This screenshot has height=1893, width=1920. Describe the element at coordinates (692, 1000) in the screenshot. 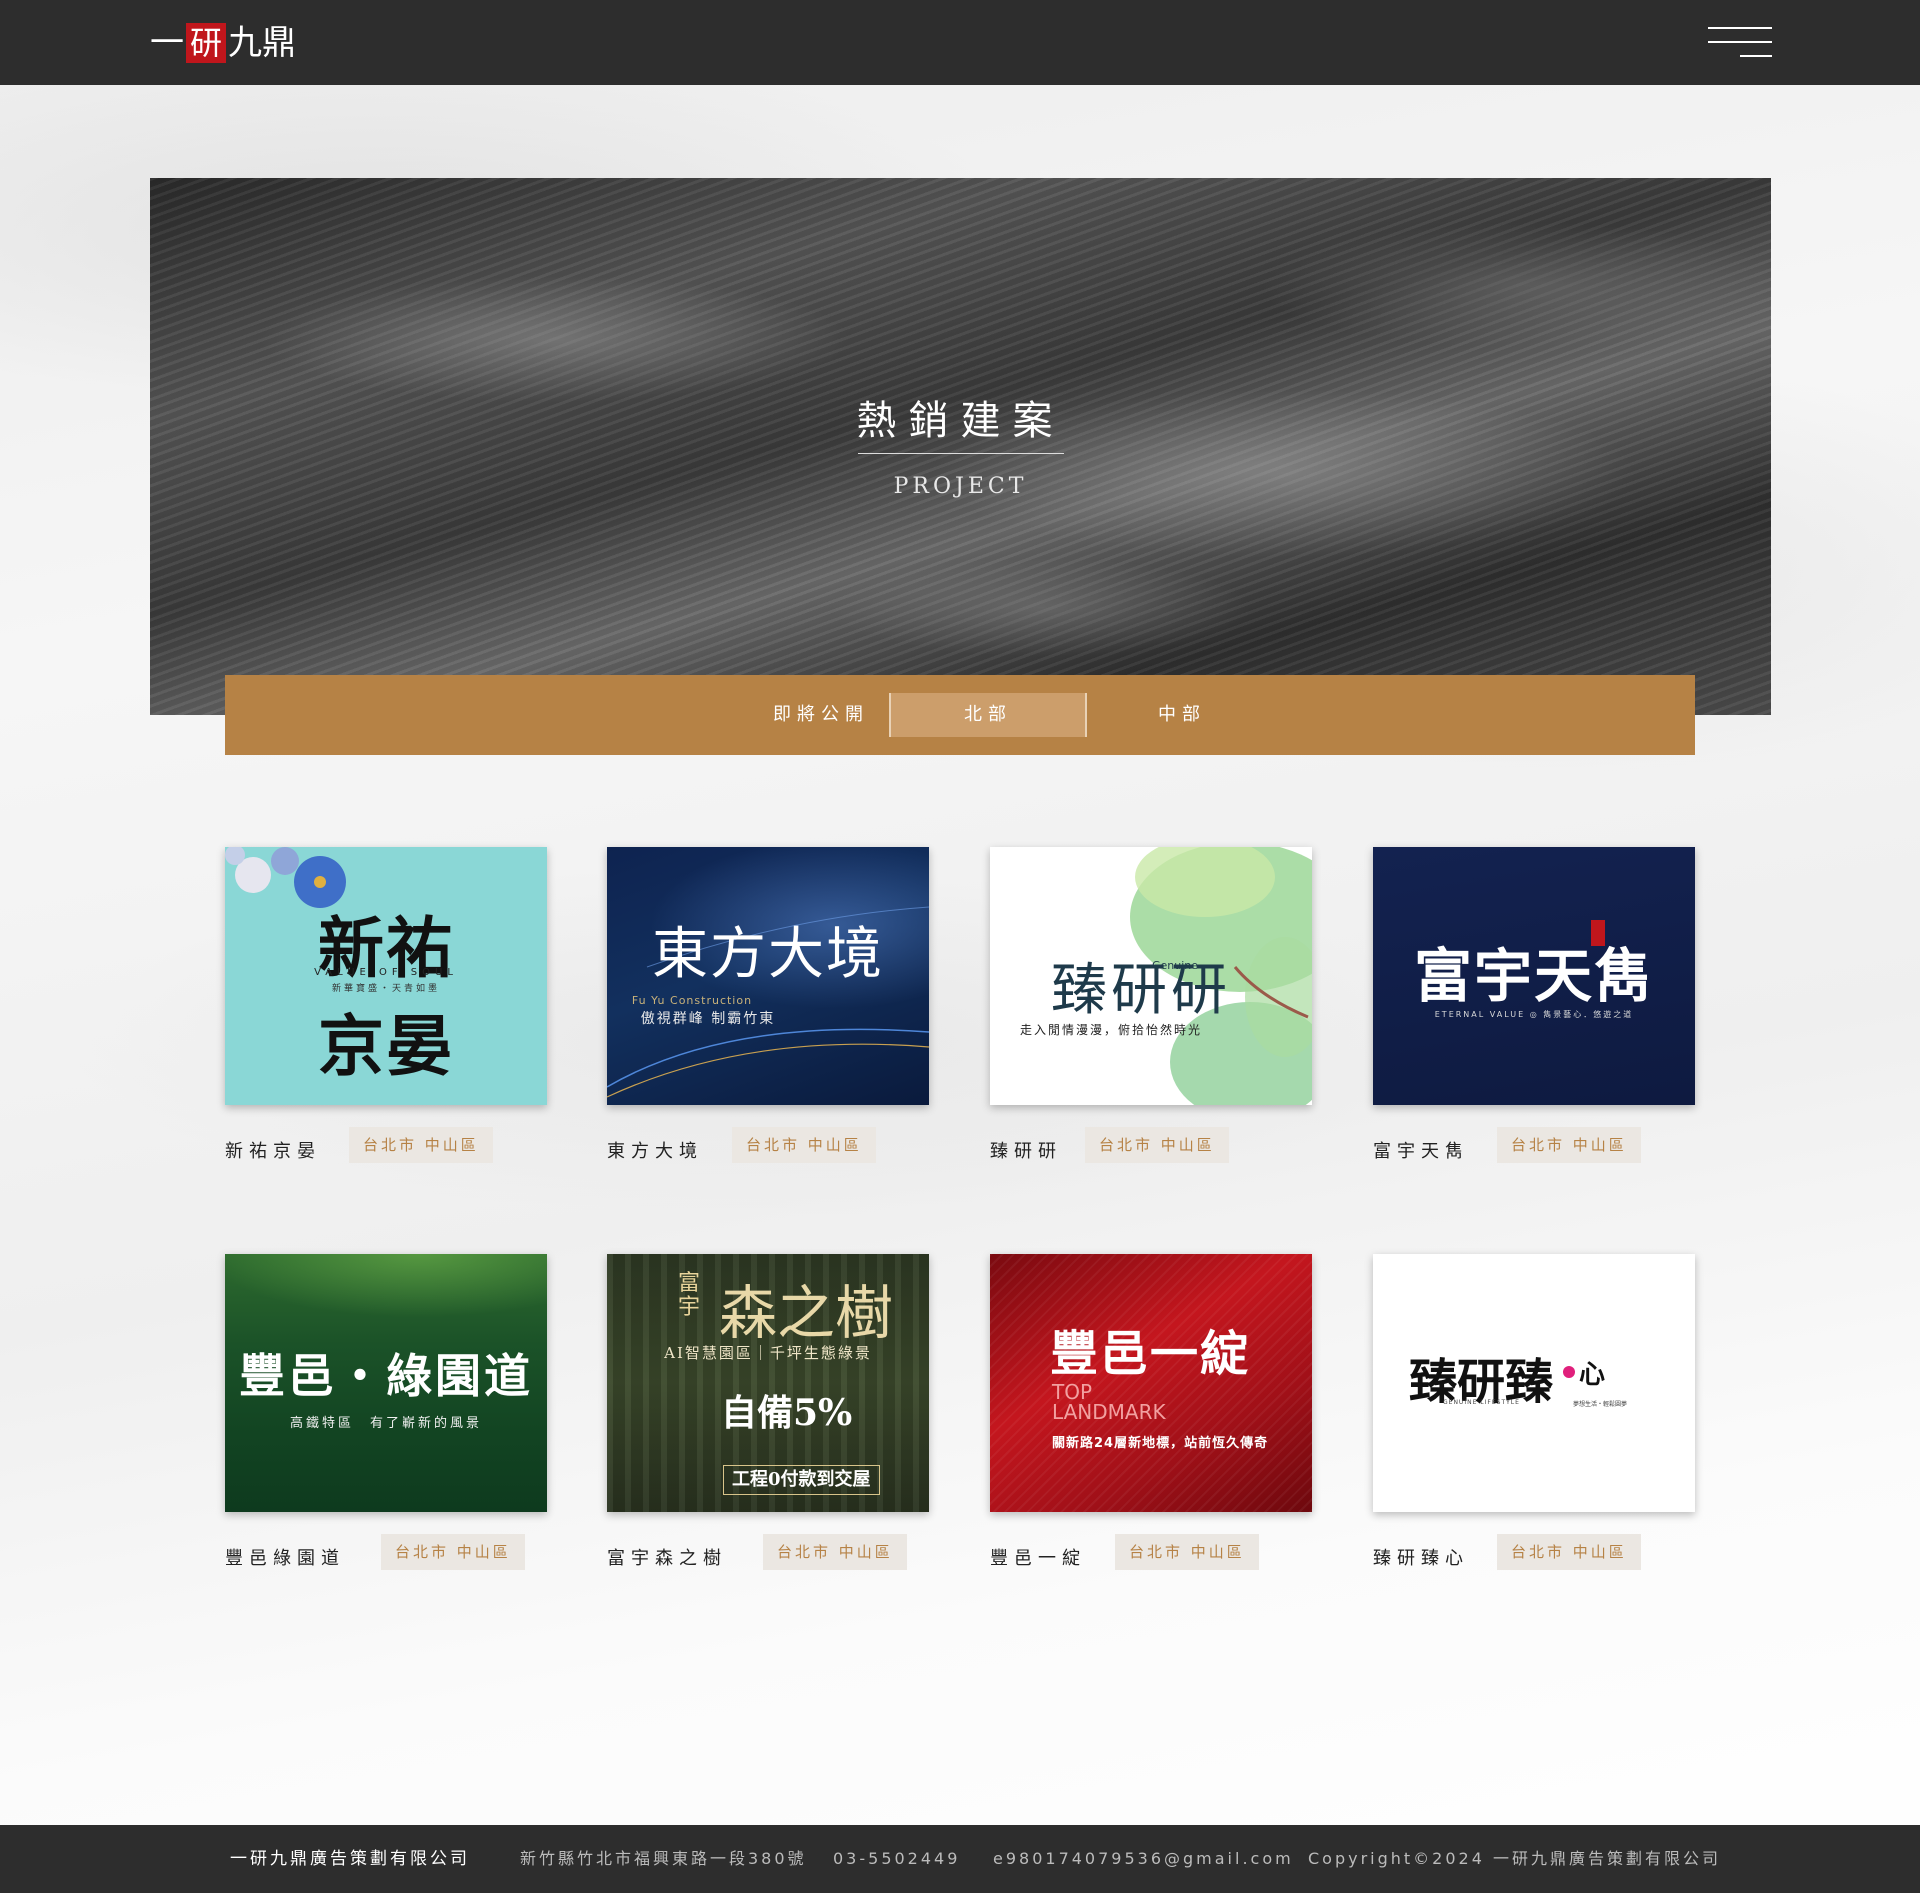

I see `project-logo-sub: Fu Yu Construction` at that location.